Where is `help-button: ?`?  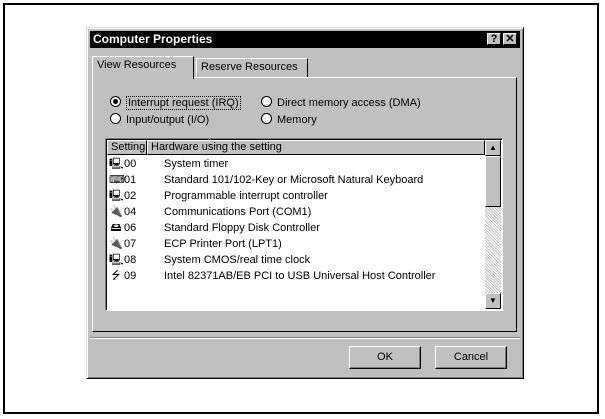 help-button: ? is located at coordinates (494, 39).